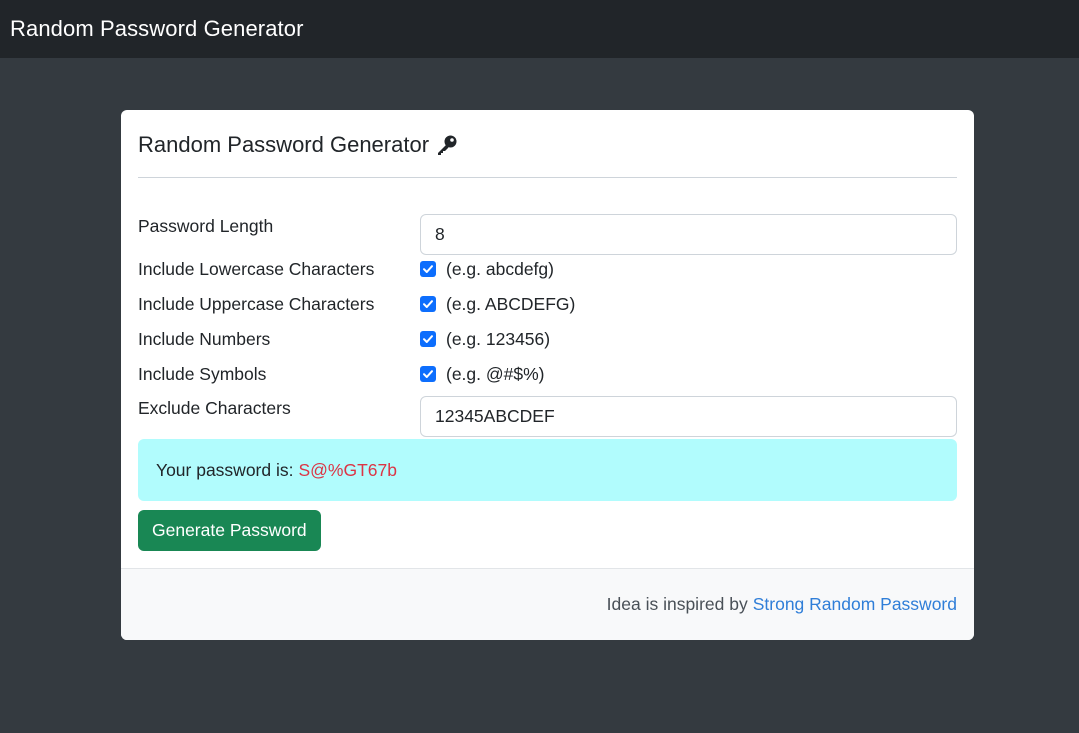  Describe the element at coordinates (539, 29) in the screenshot. I see `top-navbar: Random Password Generator` at that location.